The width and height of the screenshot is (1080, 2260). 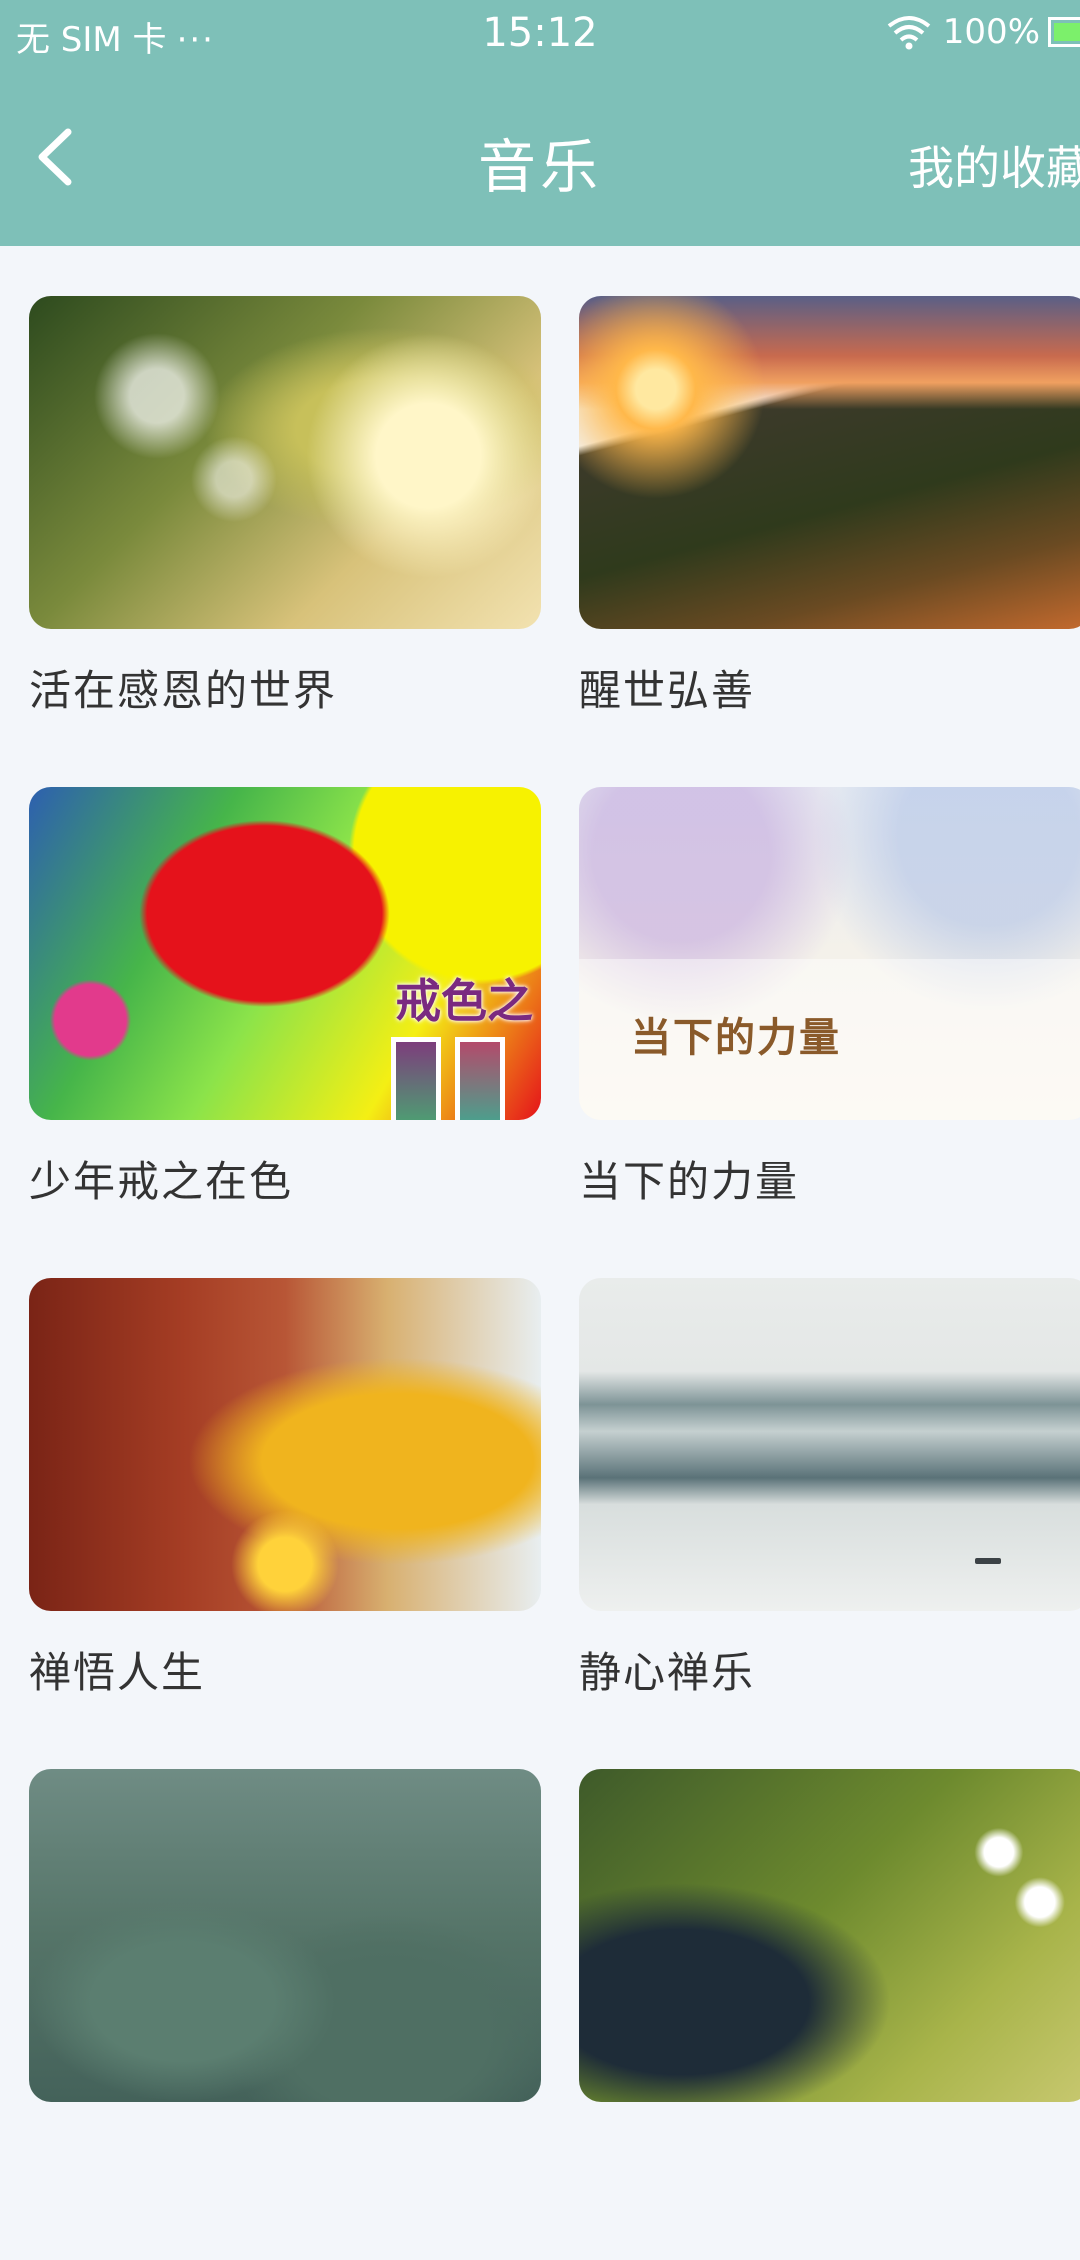 I want to click on album-card: 禅悟人生, so click(x=285, y=1523).